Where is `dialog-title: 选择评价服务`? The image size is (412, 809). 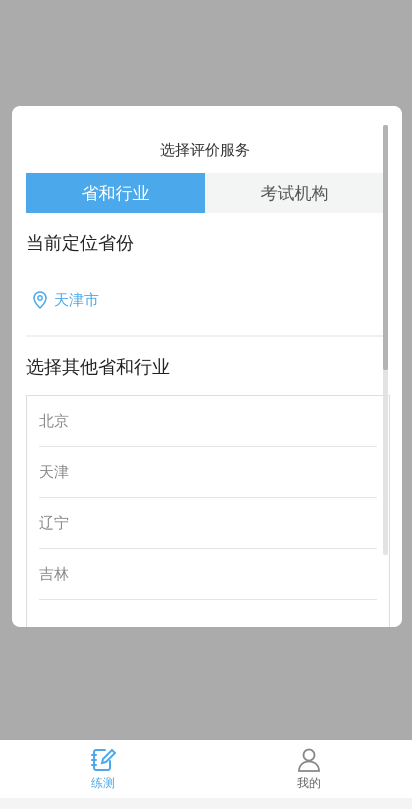 dialog-title: 选择评价服务 is located at coordinates (205, 150).